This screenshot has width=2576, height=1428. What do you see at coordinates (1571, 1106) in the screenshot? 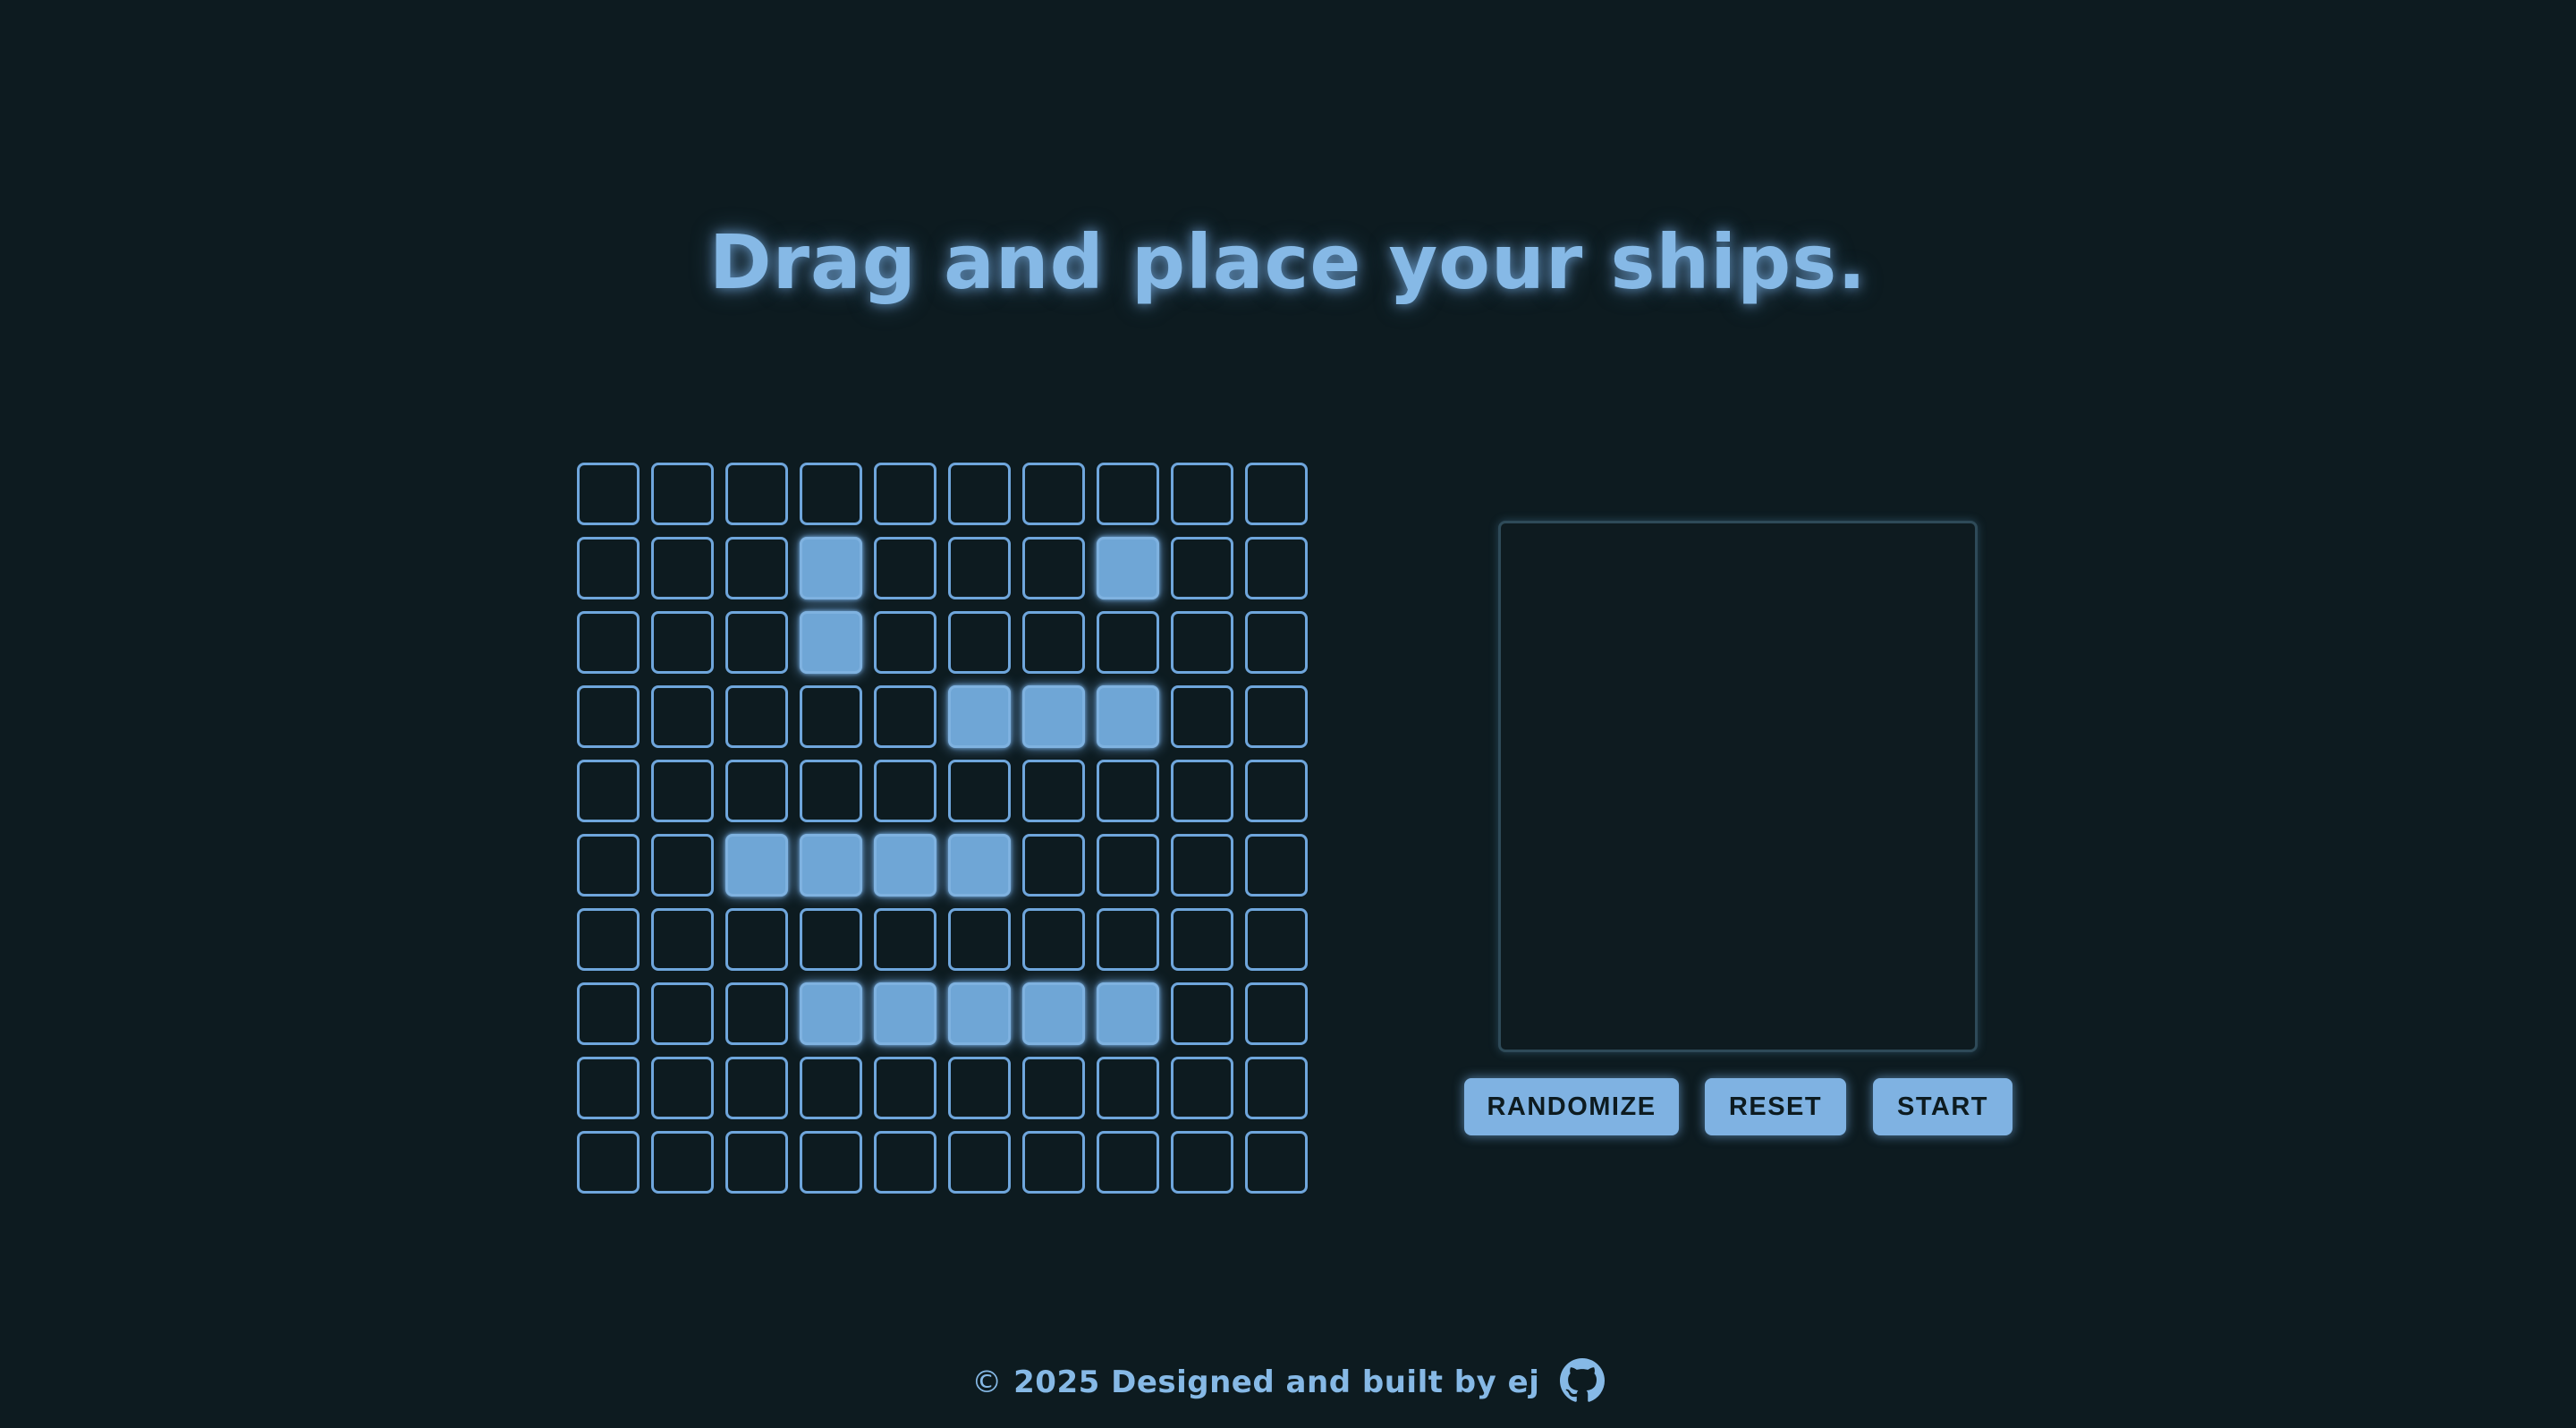
I see `randomize-button: RANDOMIZE` at bounding box center [1571, 1106].